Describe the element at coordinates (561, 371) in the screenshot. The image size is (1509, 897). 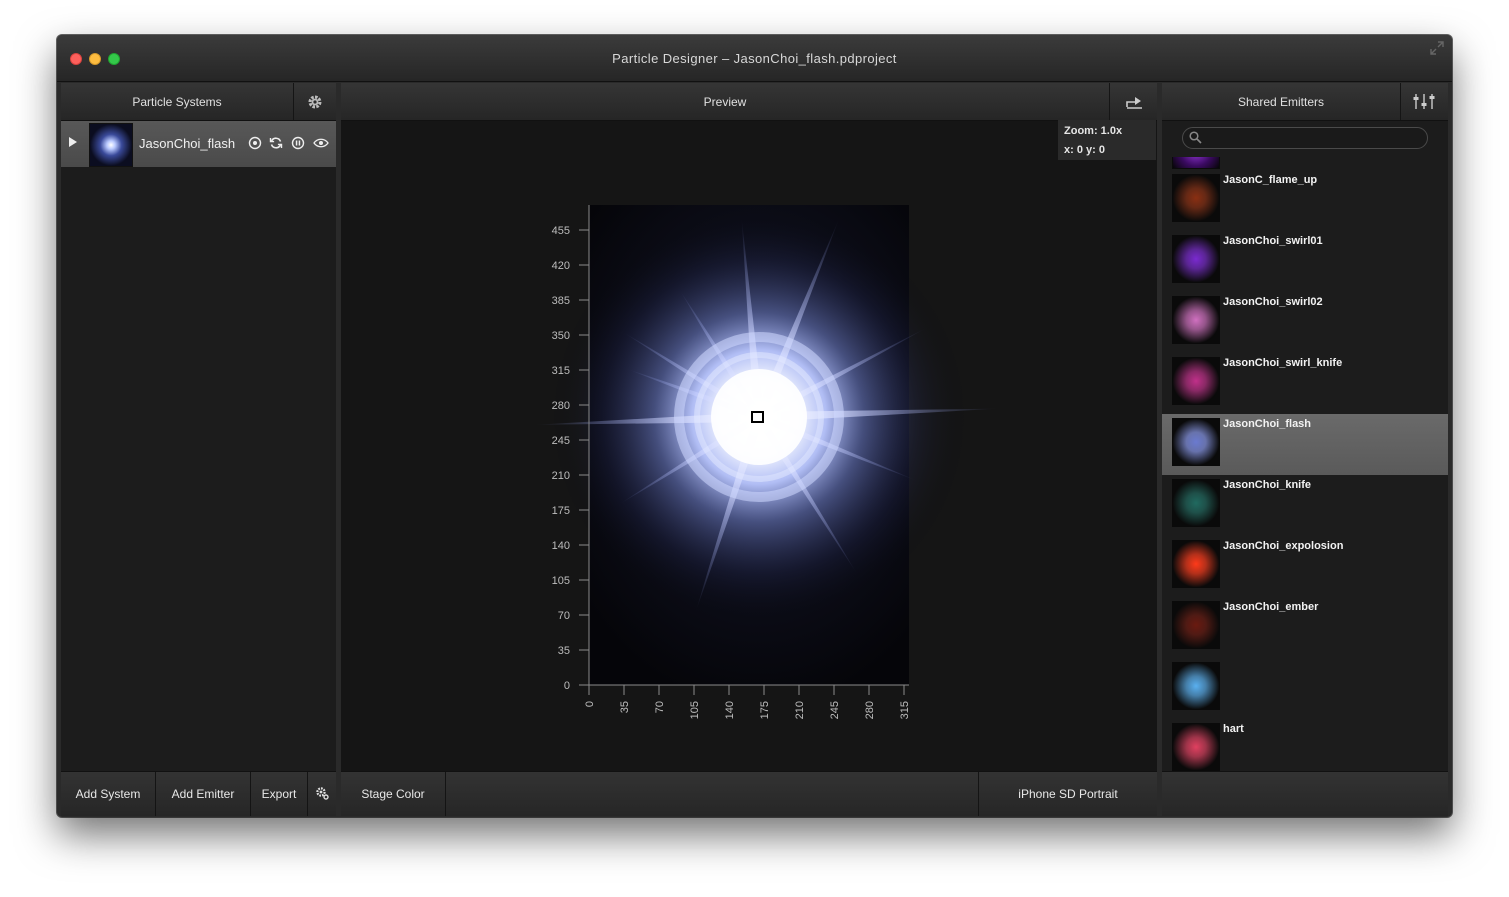
I see `y-tick-label: 315` at that location.